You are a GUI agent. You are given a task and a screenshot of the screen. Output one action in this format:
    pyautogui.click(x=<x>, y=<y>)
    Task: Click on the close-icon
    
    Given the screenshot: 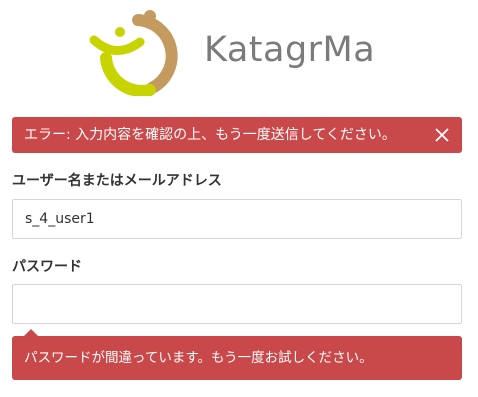 What is the action you would take?
    pyautogui.click(x=442, y=135)
    